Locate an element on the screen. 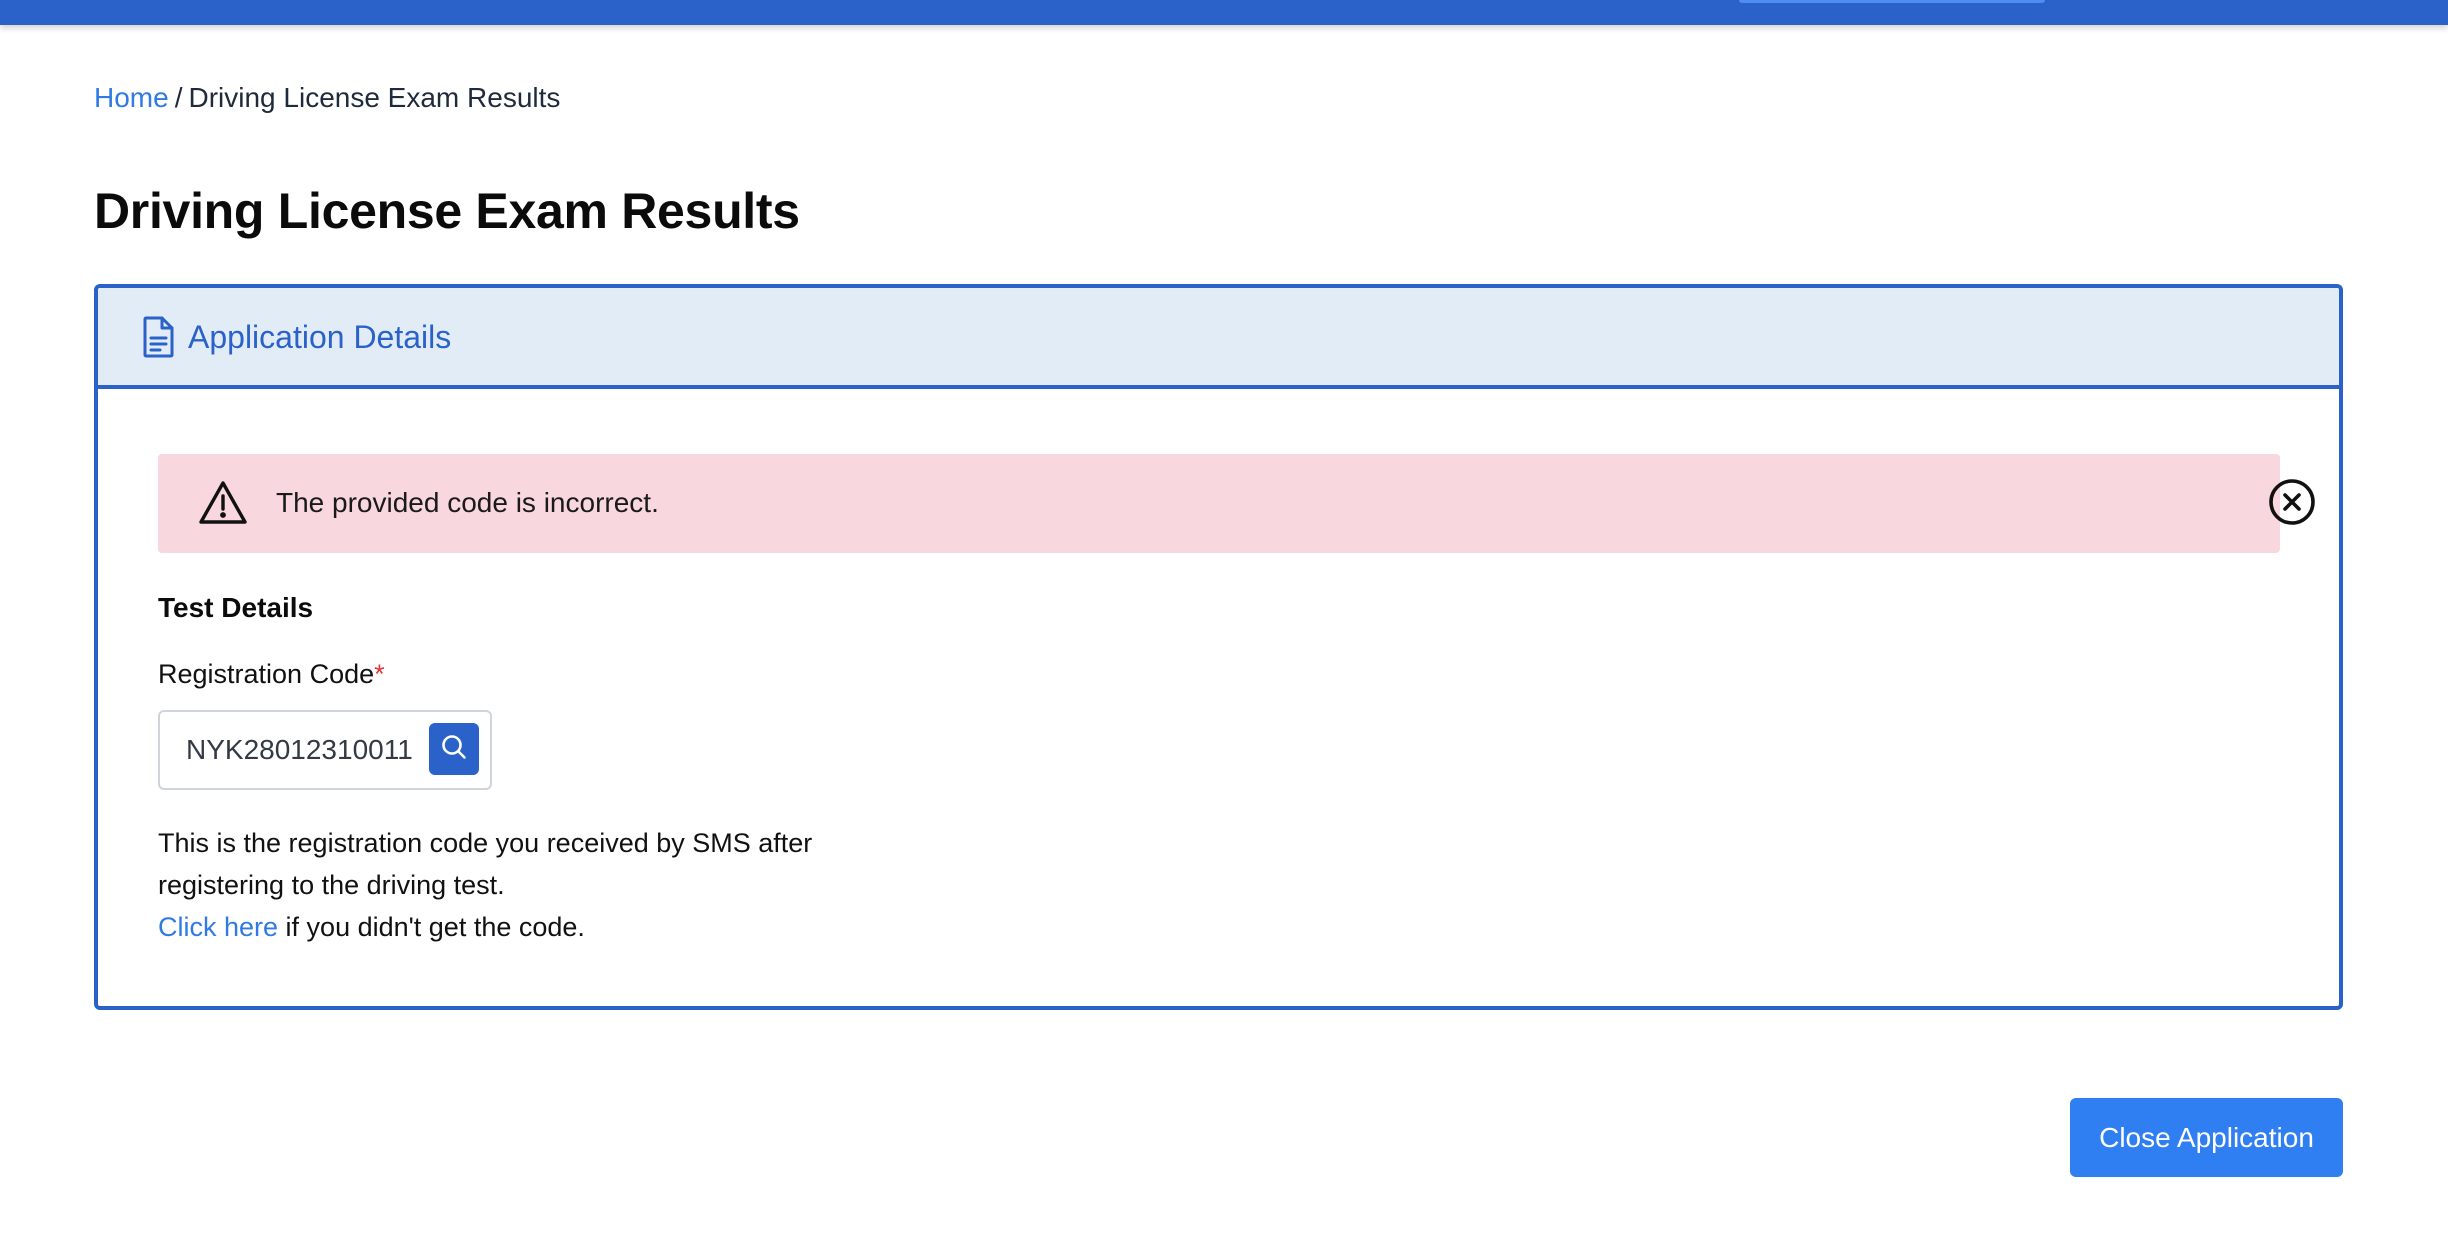 The image size is (2448, 1242). warning-triangle-icon is located at coordinates (223, 503).